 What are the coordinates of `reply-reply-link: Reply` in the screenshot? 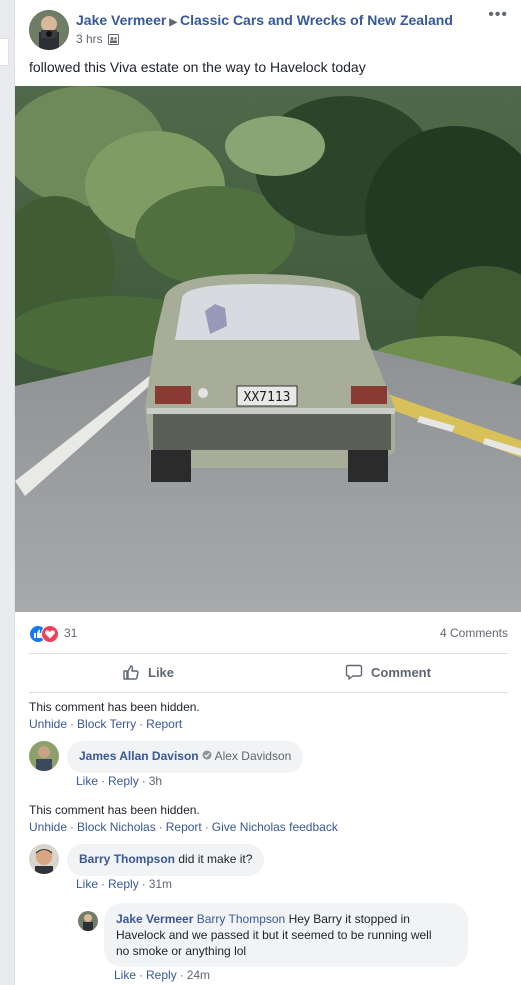 It's located at (161, 975).